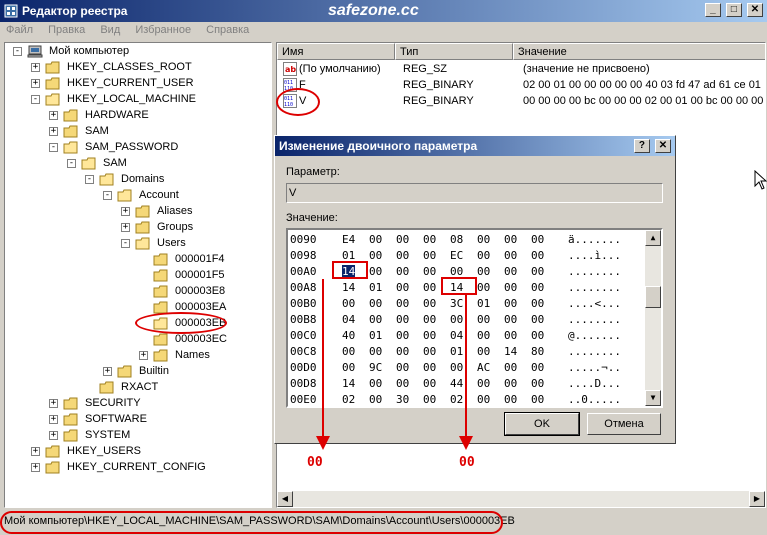  Describe the element at coordinates (456, 383) in the screenshot. I see `hex-byte: 44` at that location.